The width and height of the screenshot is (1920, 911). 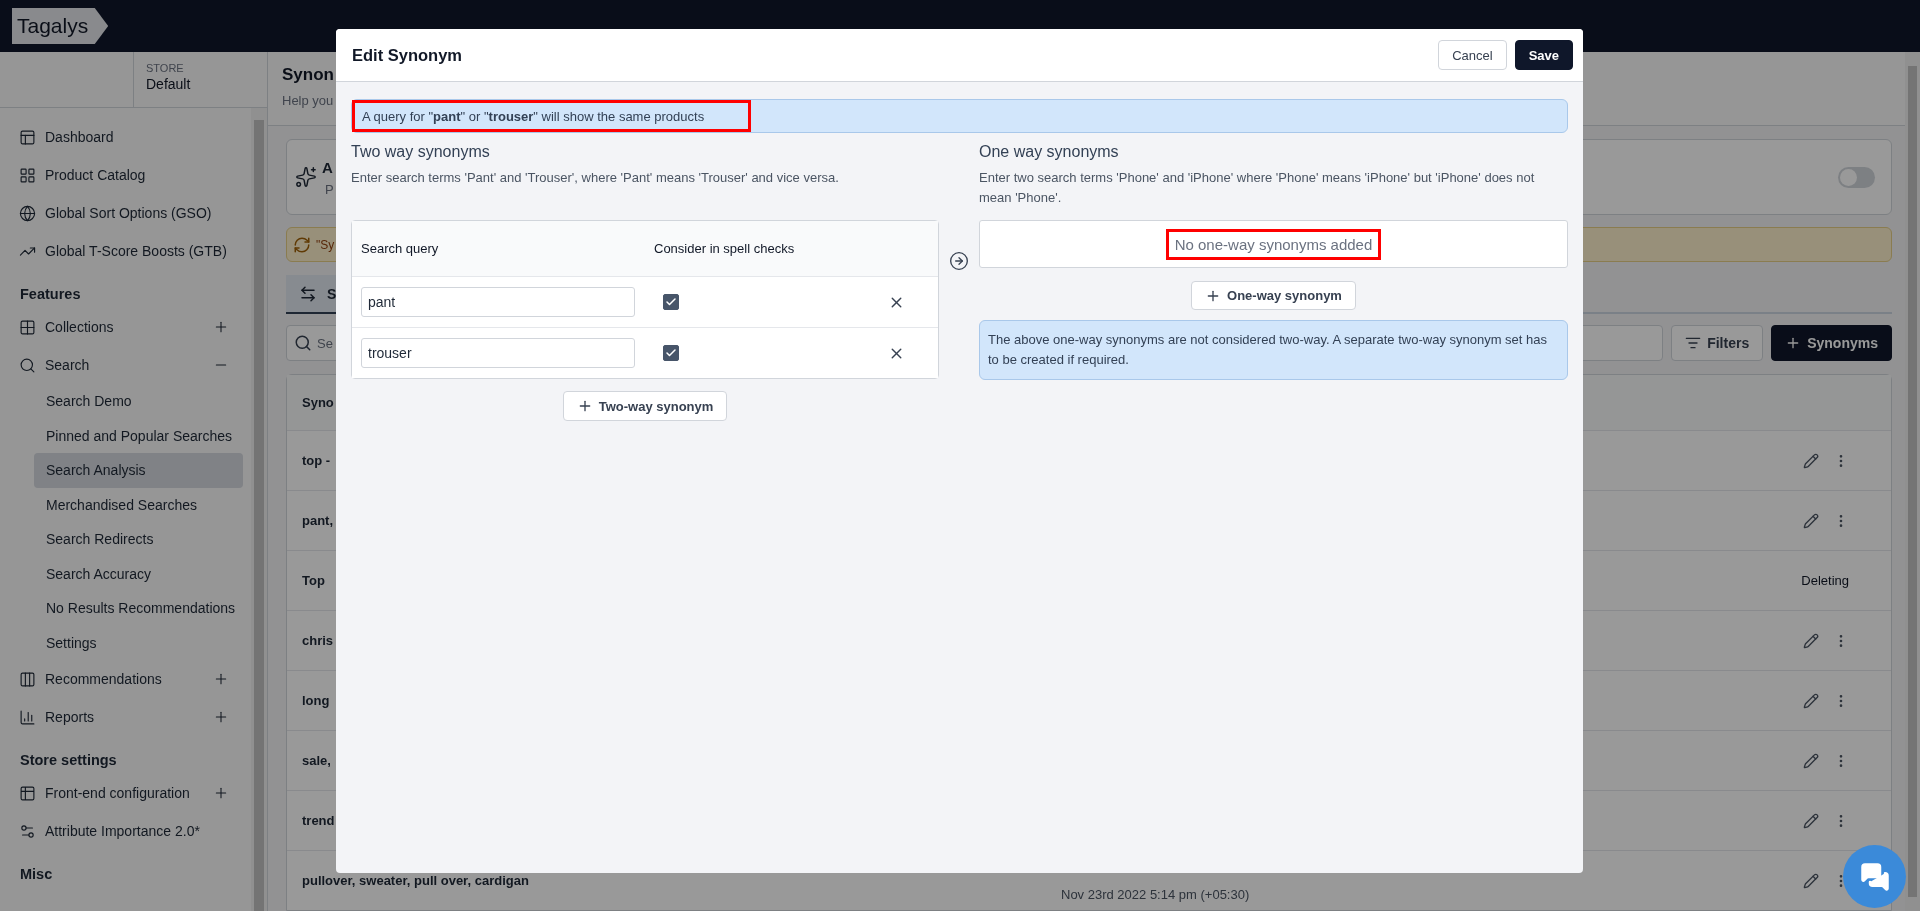 What do you see at coordinates (498, 302) in the screenshot?
I see `query-input: pant` at bounding box center [498, 302].